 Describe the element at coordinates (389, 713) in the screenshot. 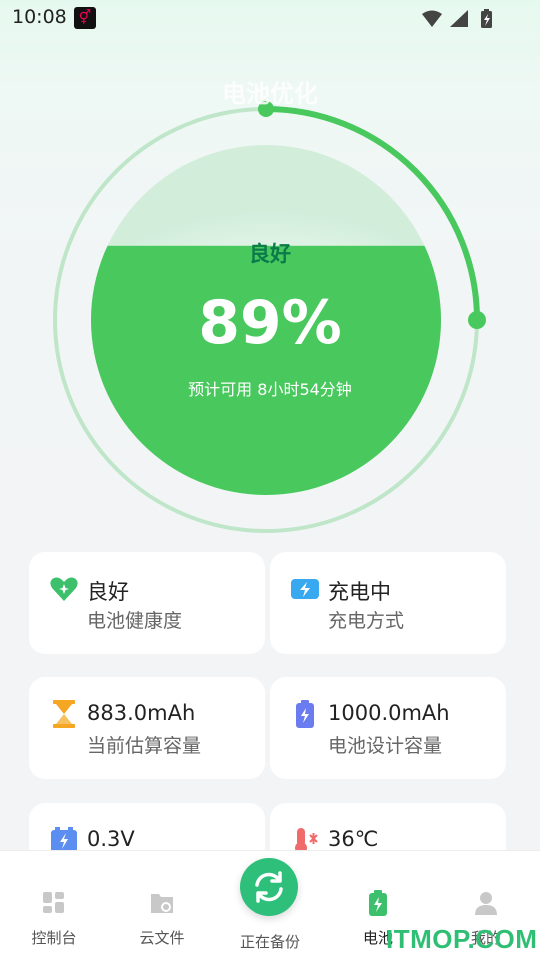

I see `card-value: 1000.0mAh` at that location.